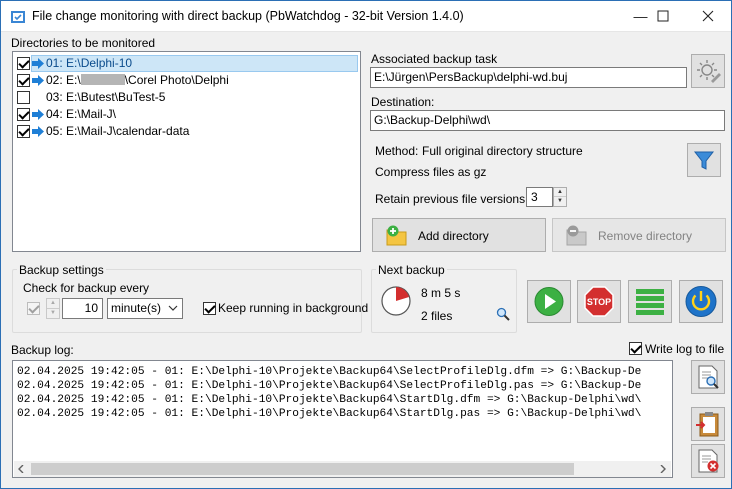  What do you see at coordinates (397, 151) in the screenshot?
I see `method-label: Method:` at bounding box center [397, 151].